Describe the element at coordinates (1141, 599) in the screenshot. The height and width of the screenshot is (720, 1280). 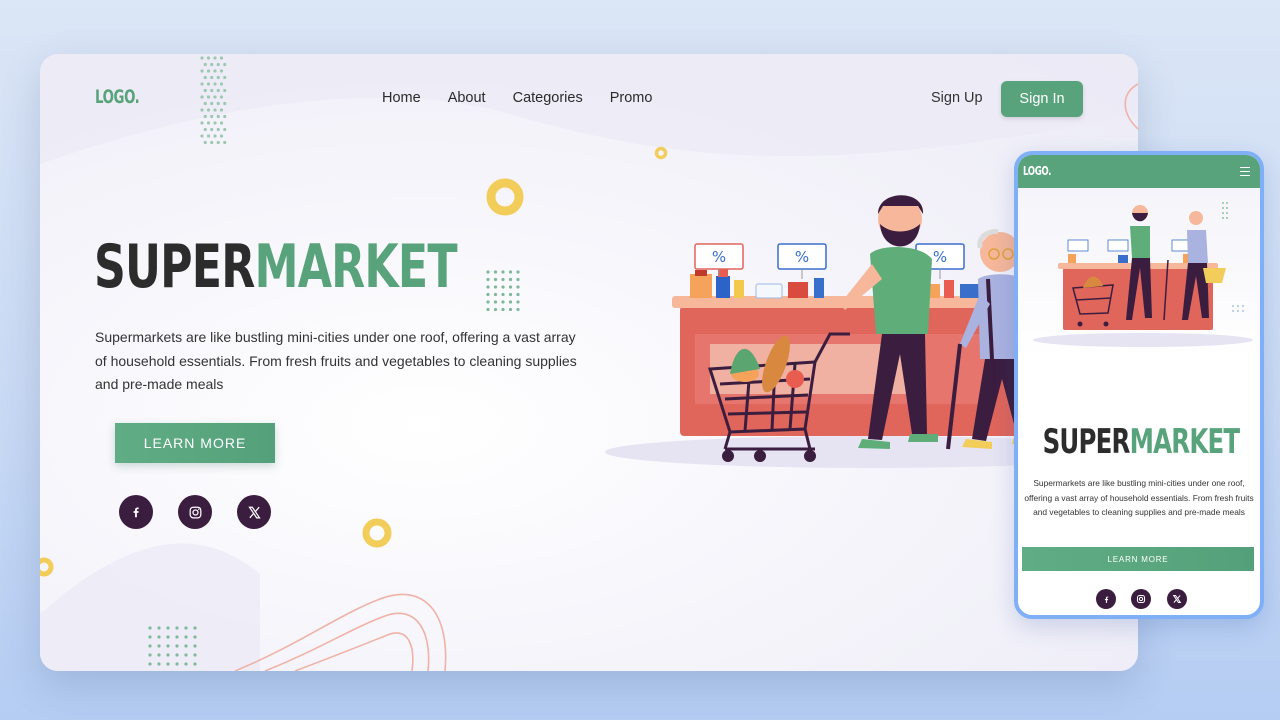
I see `mobile-instagram-icon` at that location.